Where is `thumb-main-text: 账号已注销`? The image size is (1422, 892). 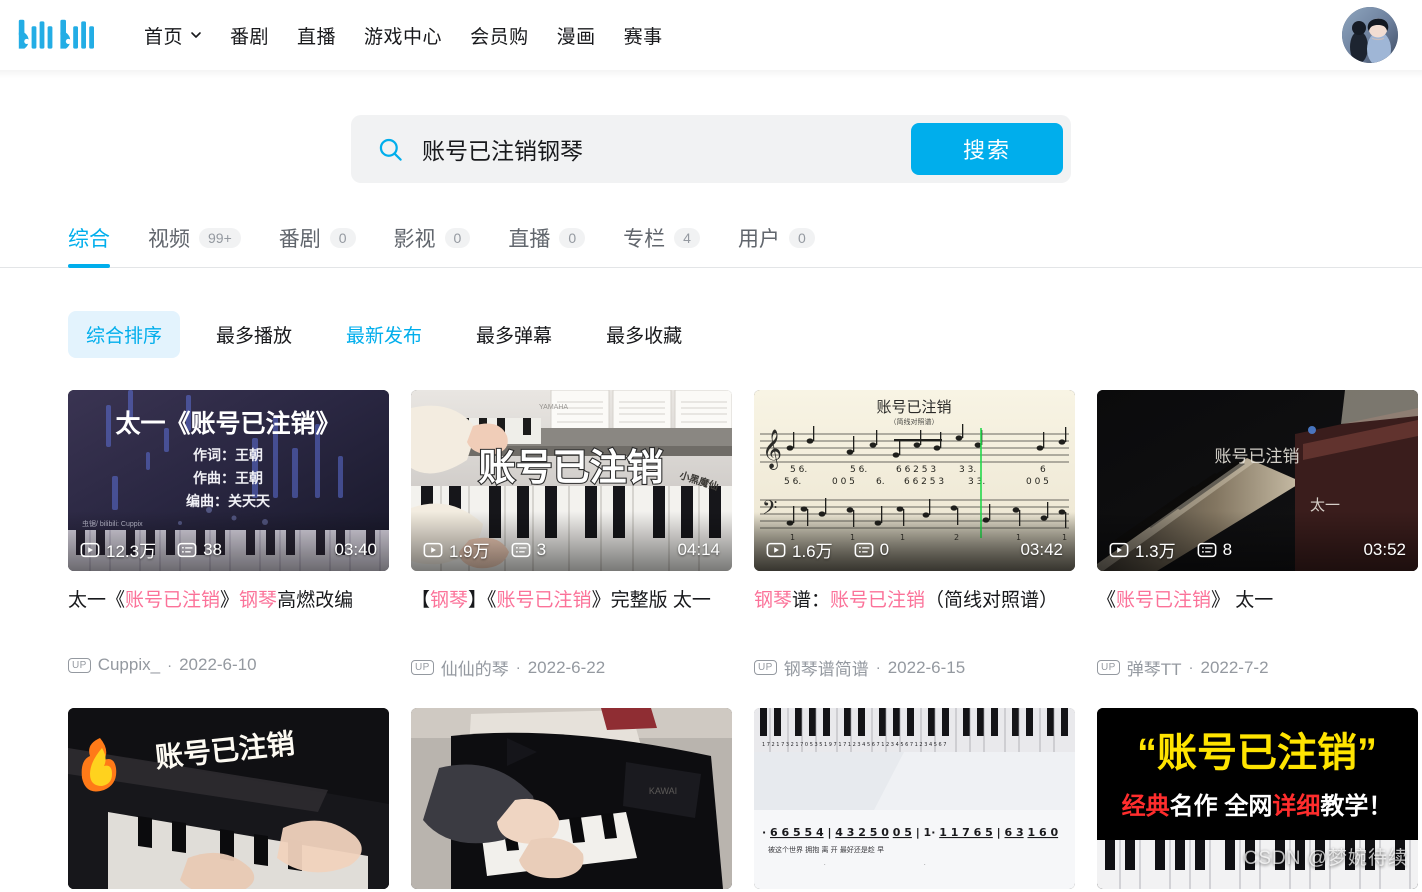
thumb-main-text: 账号已注销 is located at coordinates (913, 407).